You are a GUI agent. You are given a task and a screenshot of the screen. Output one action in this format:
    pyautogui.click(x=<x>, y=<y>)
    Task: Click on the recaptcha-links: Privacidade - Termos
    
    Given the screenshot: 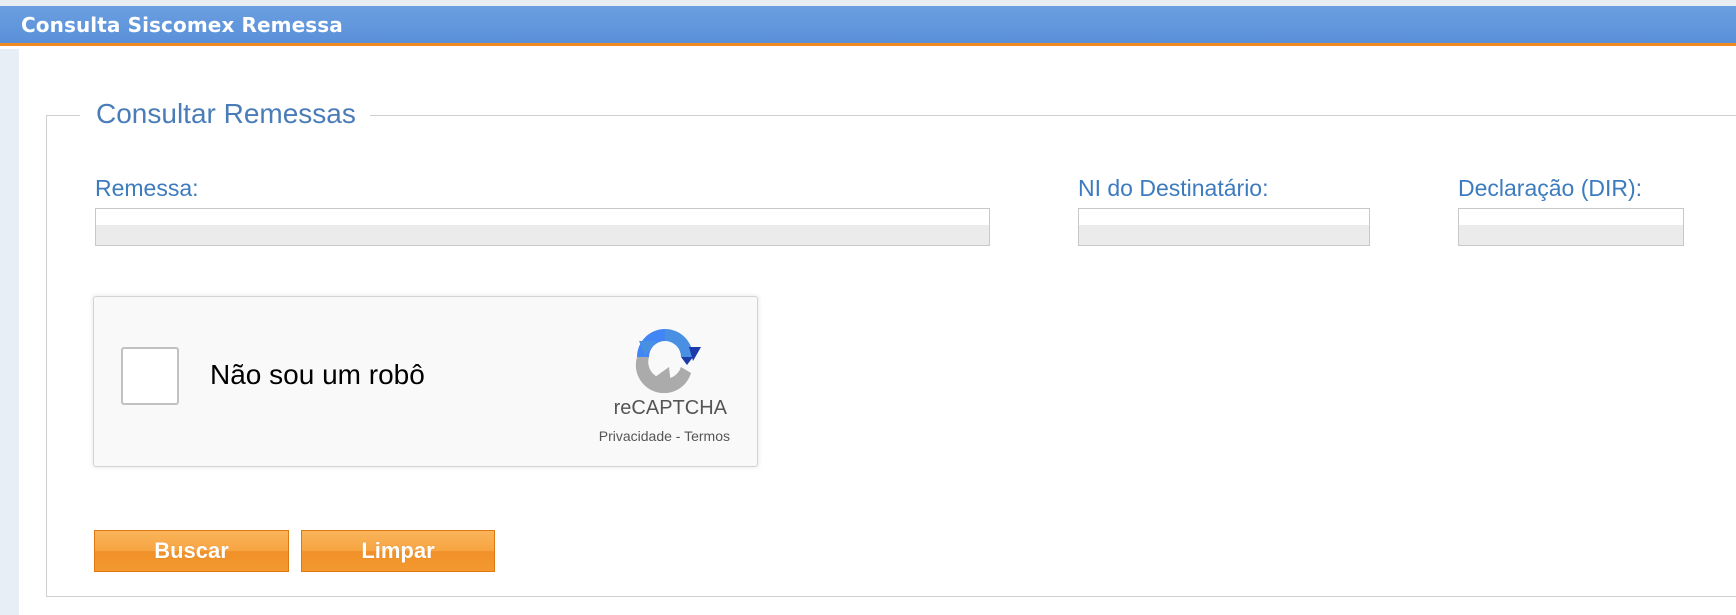 What is the action you would take?
    pyautogui.click(x=664, y=436)
    